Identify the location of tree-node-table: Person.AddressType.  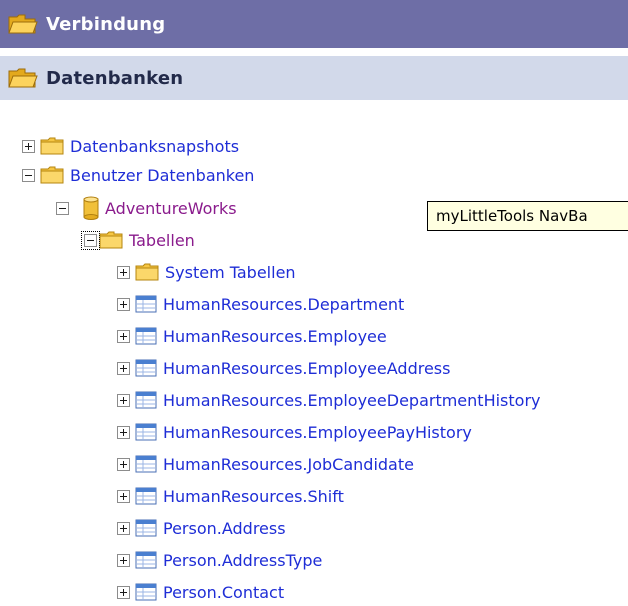
(219, 560).